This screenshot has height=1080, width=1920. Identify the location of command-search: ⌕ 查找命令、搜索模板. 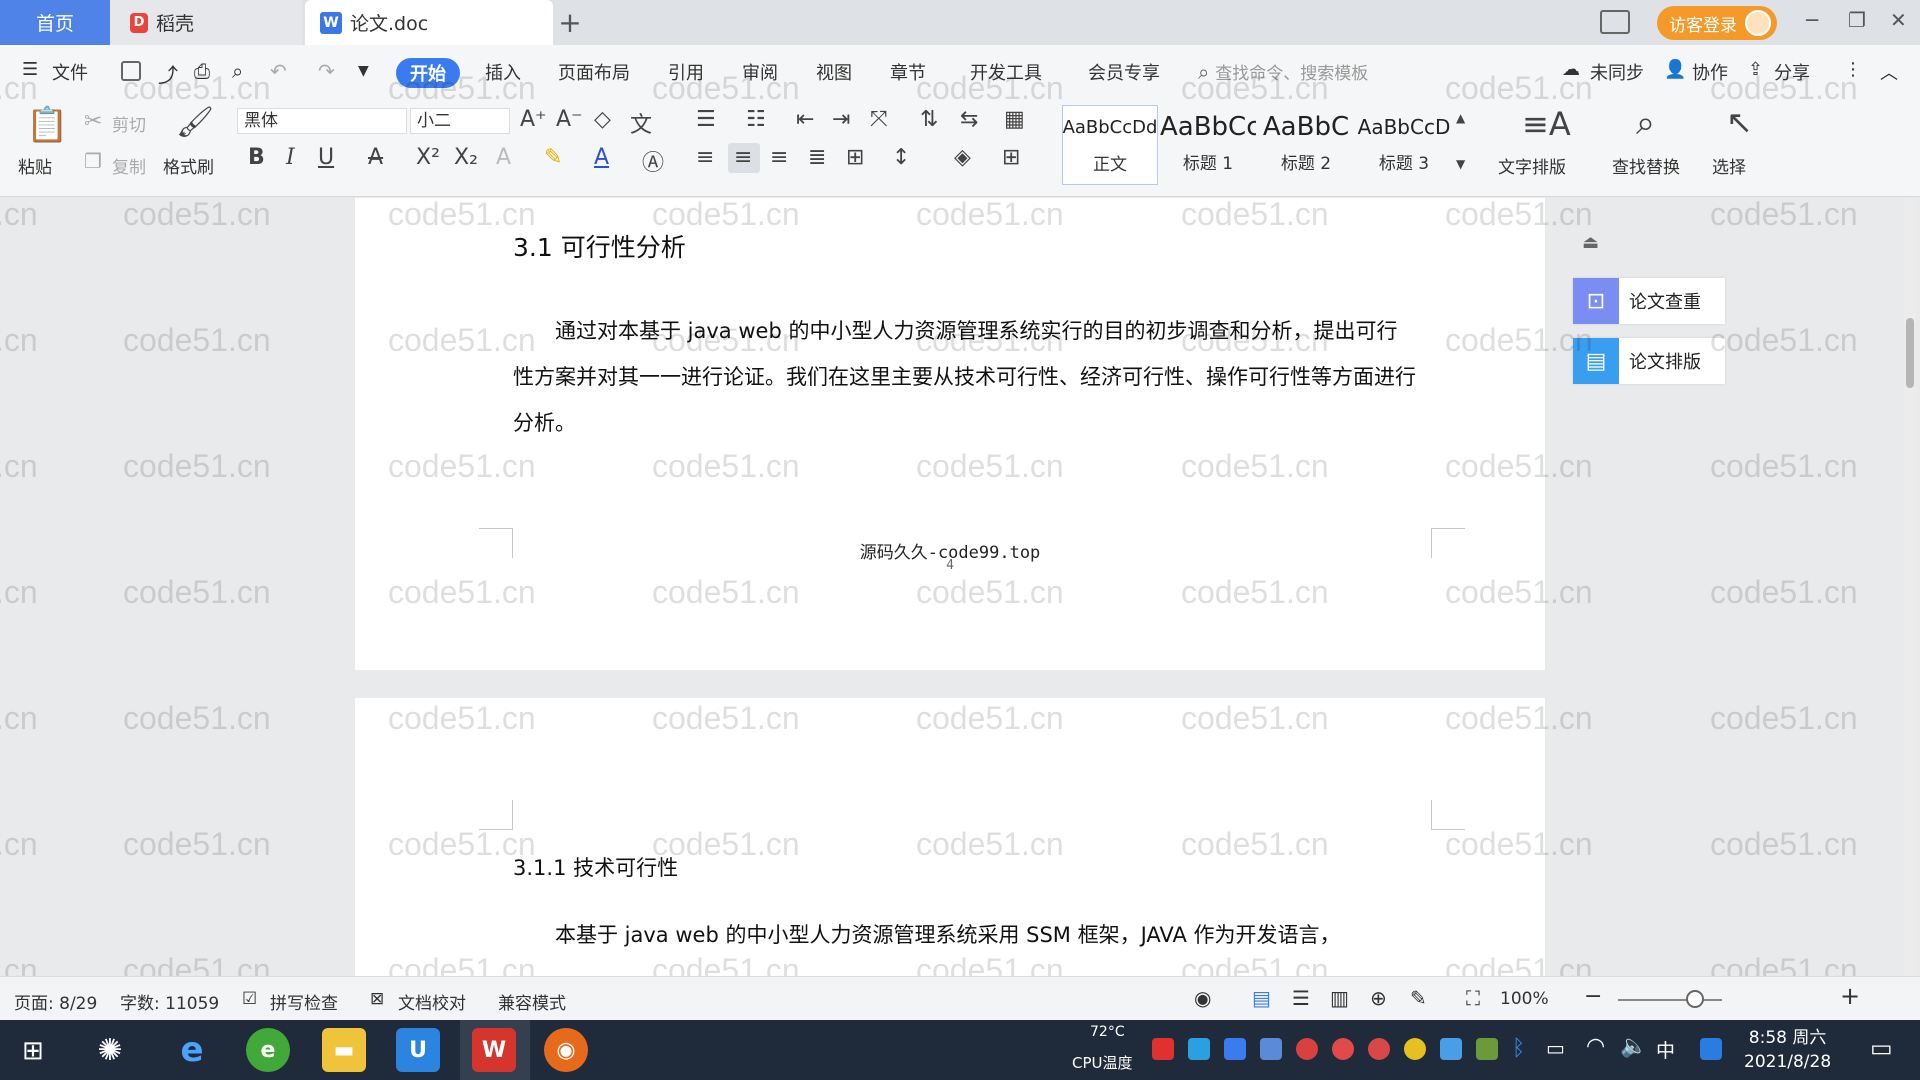
(1283, 72).